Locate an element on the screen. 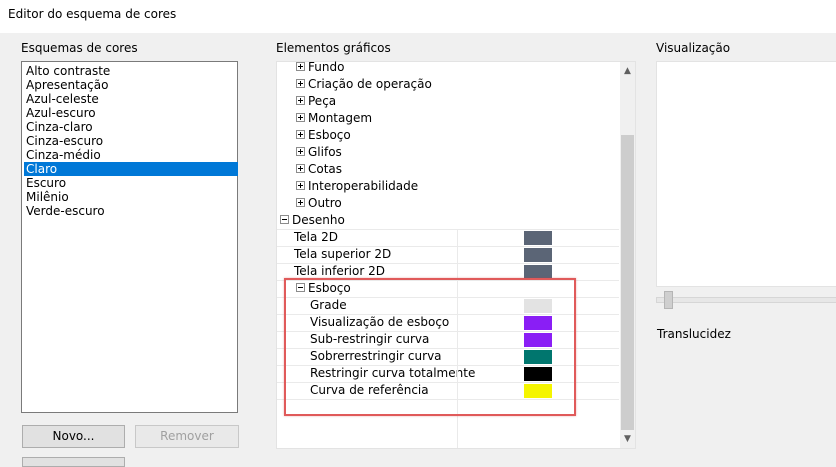  extra-button is located at coordinates (73, 462).